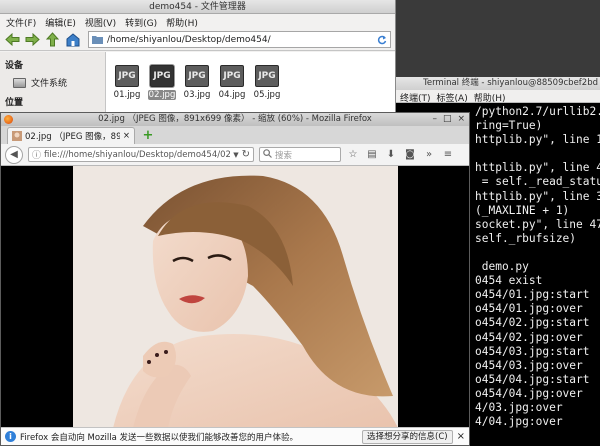  Describe the element at coordinates (529, 393) in the screenshot. I see `terminal-line: o454/04.jpg:over` at that location.